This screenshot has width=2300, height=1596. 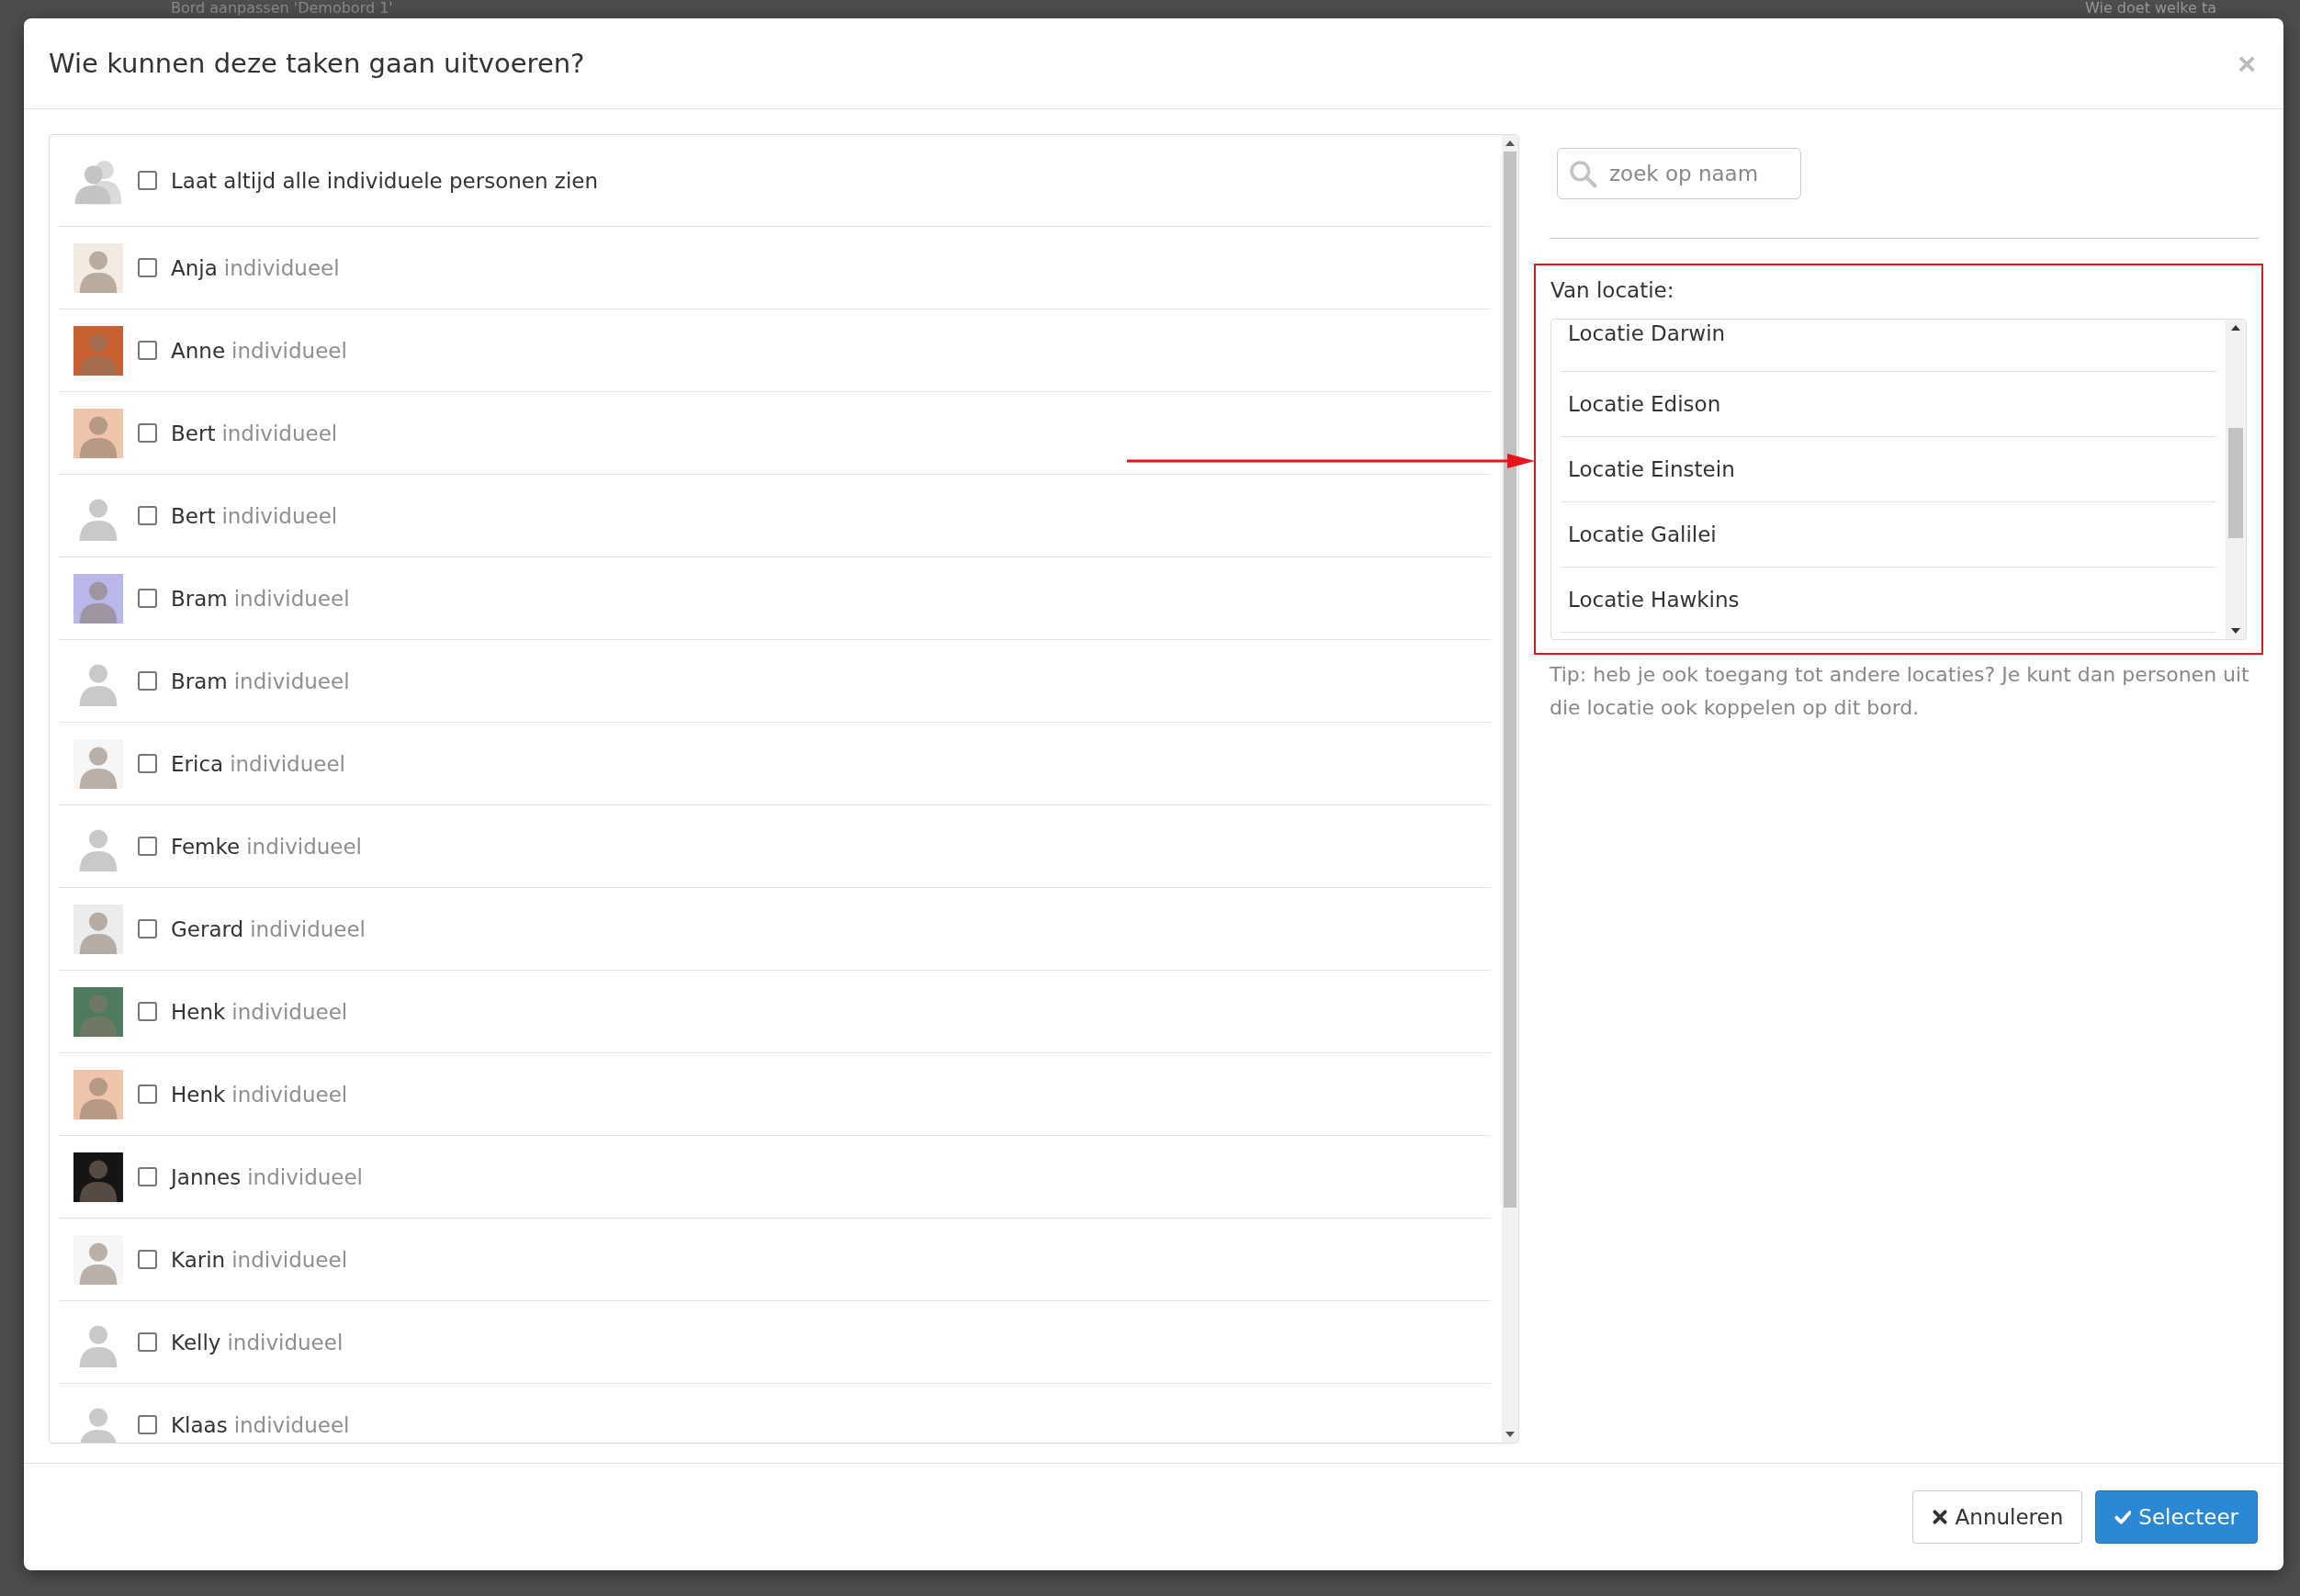 What do you see at coordinates (198, 1259) in the screenshot?
I see `person-name: Karin` at bounding box center [198, 1259].